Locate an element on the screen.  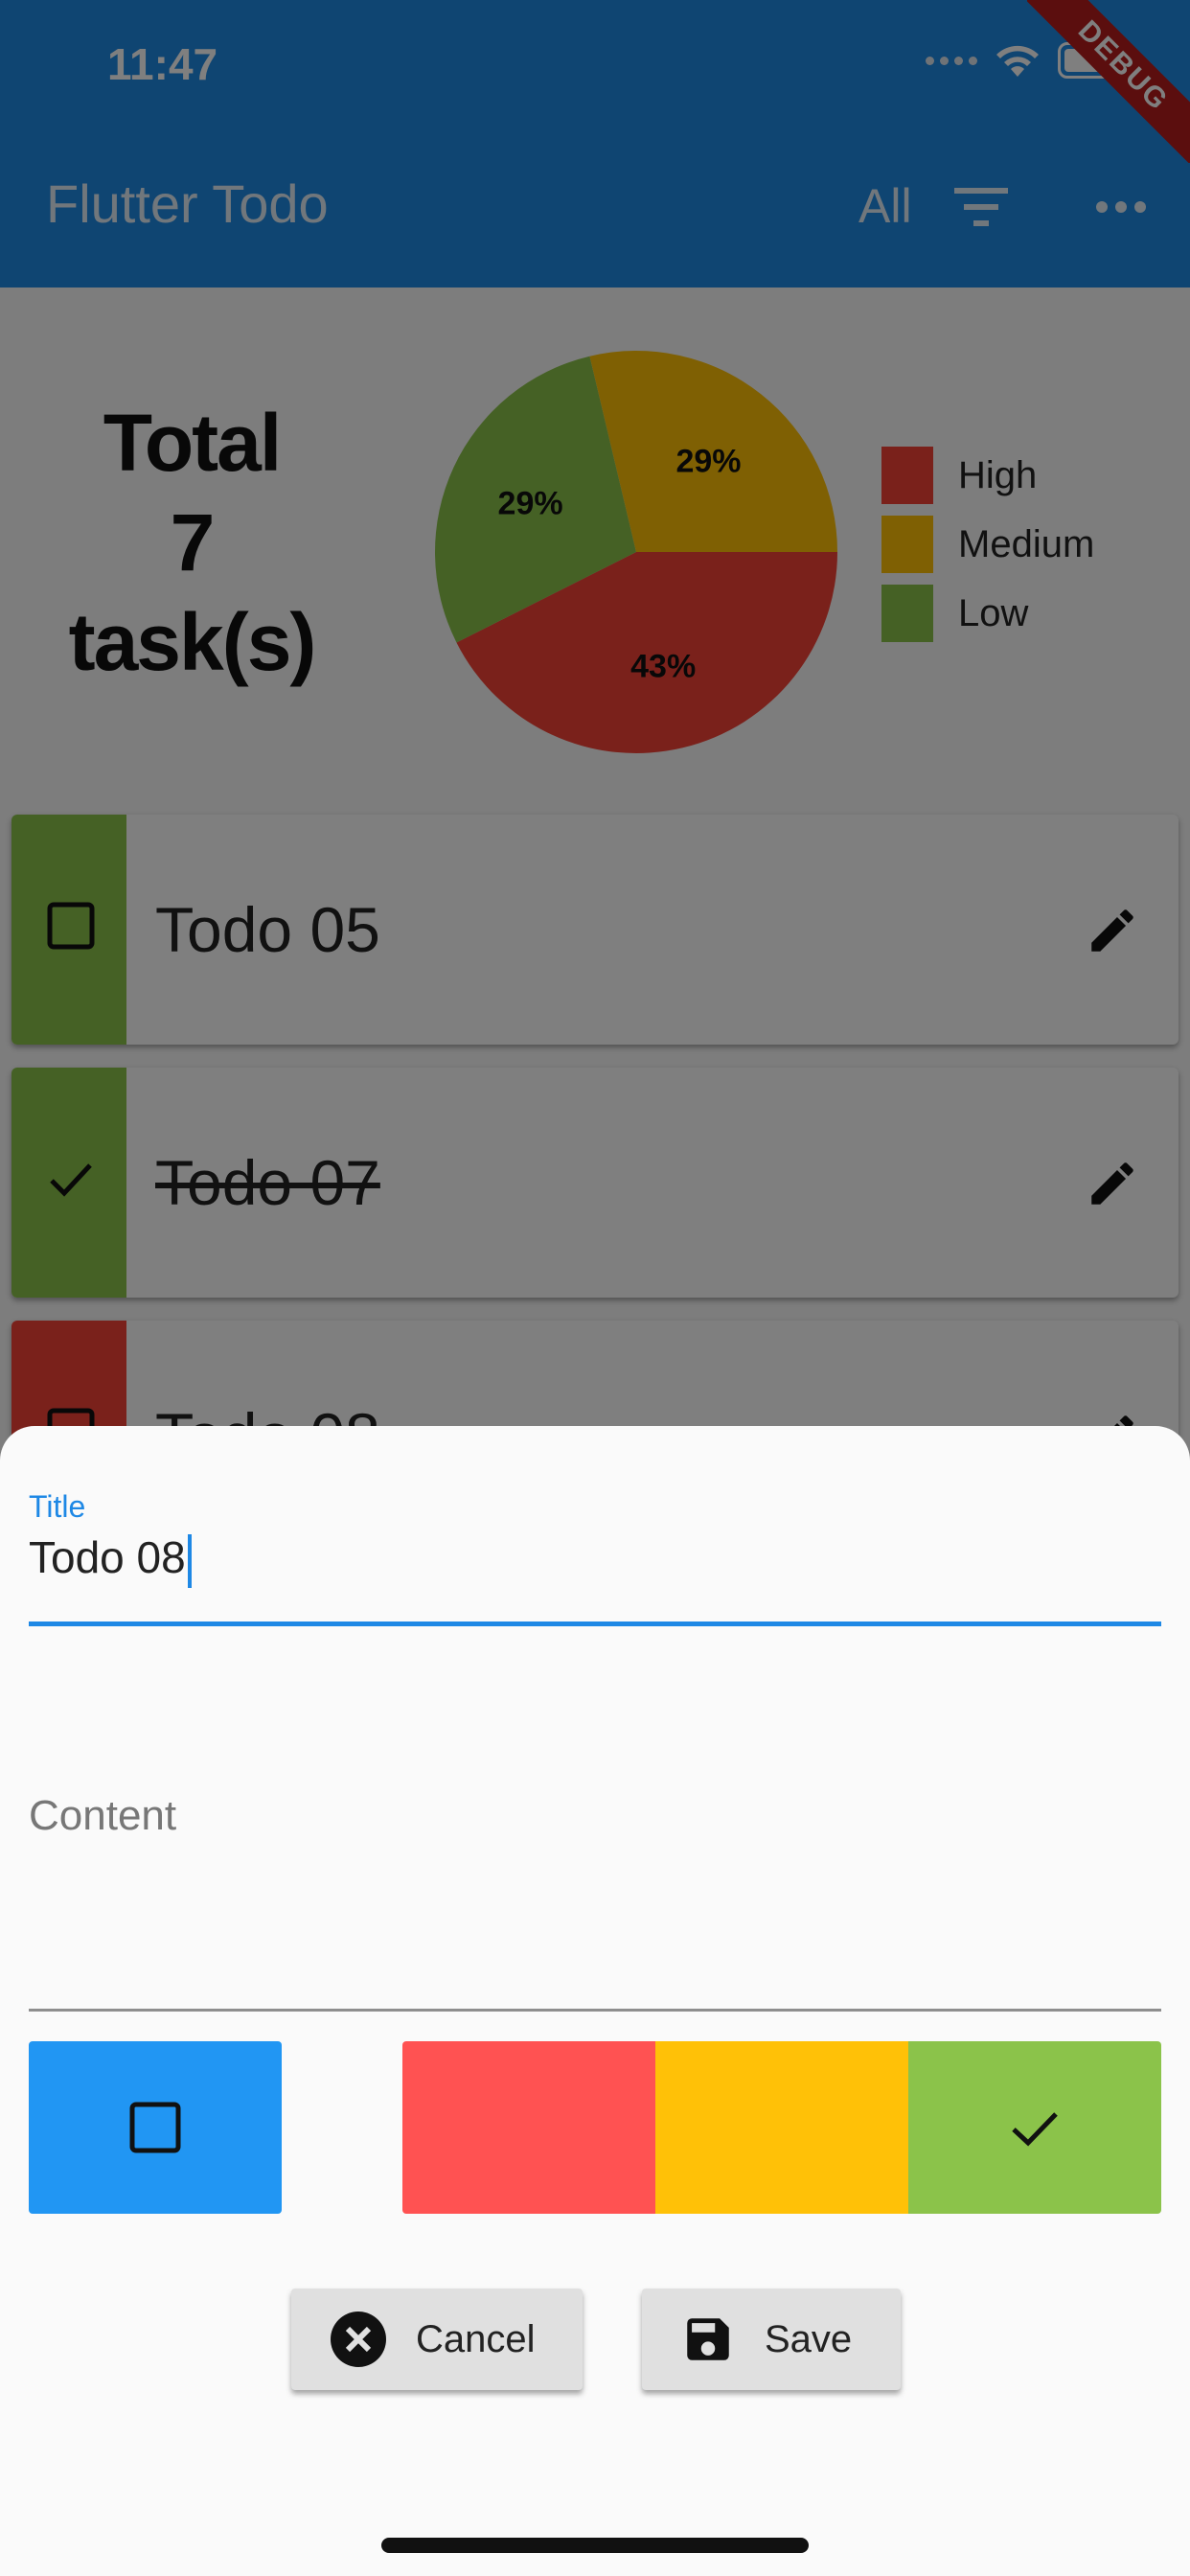
home-indicator is located at coordinates (595, 2545).